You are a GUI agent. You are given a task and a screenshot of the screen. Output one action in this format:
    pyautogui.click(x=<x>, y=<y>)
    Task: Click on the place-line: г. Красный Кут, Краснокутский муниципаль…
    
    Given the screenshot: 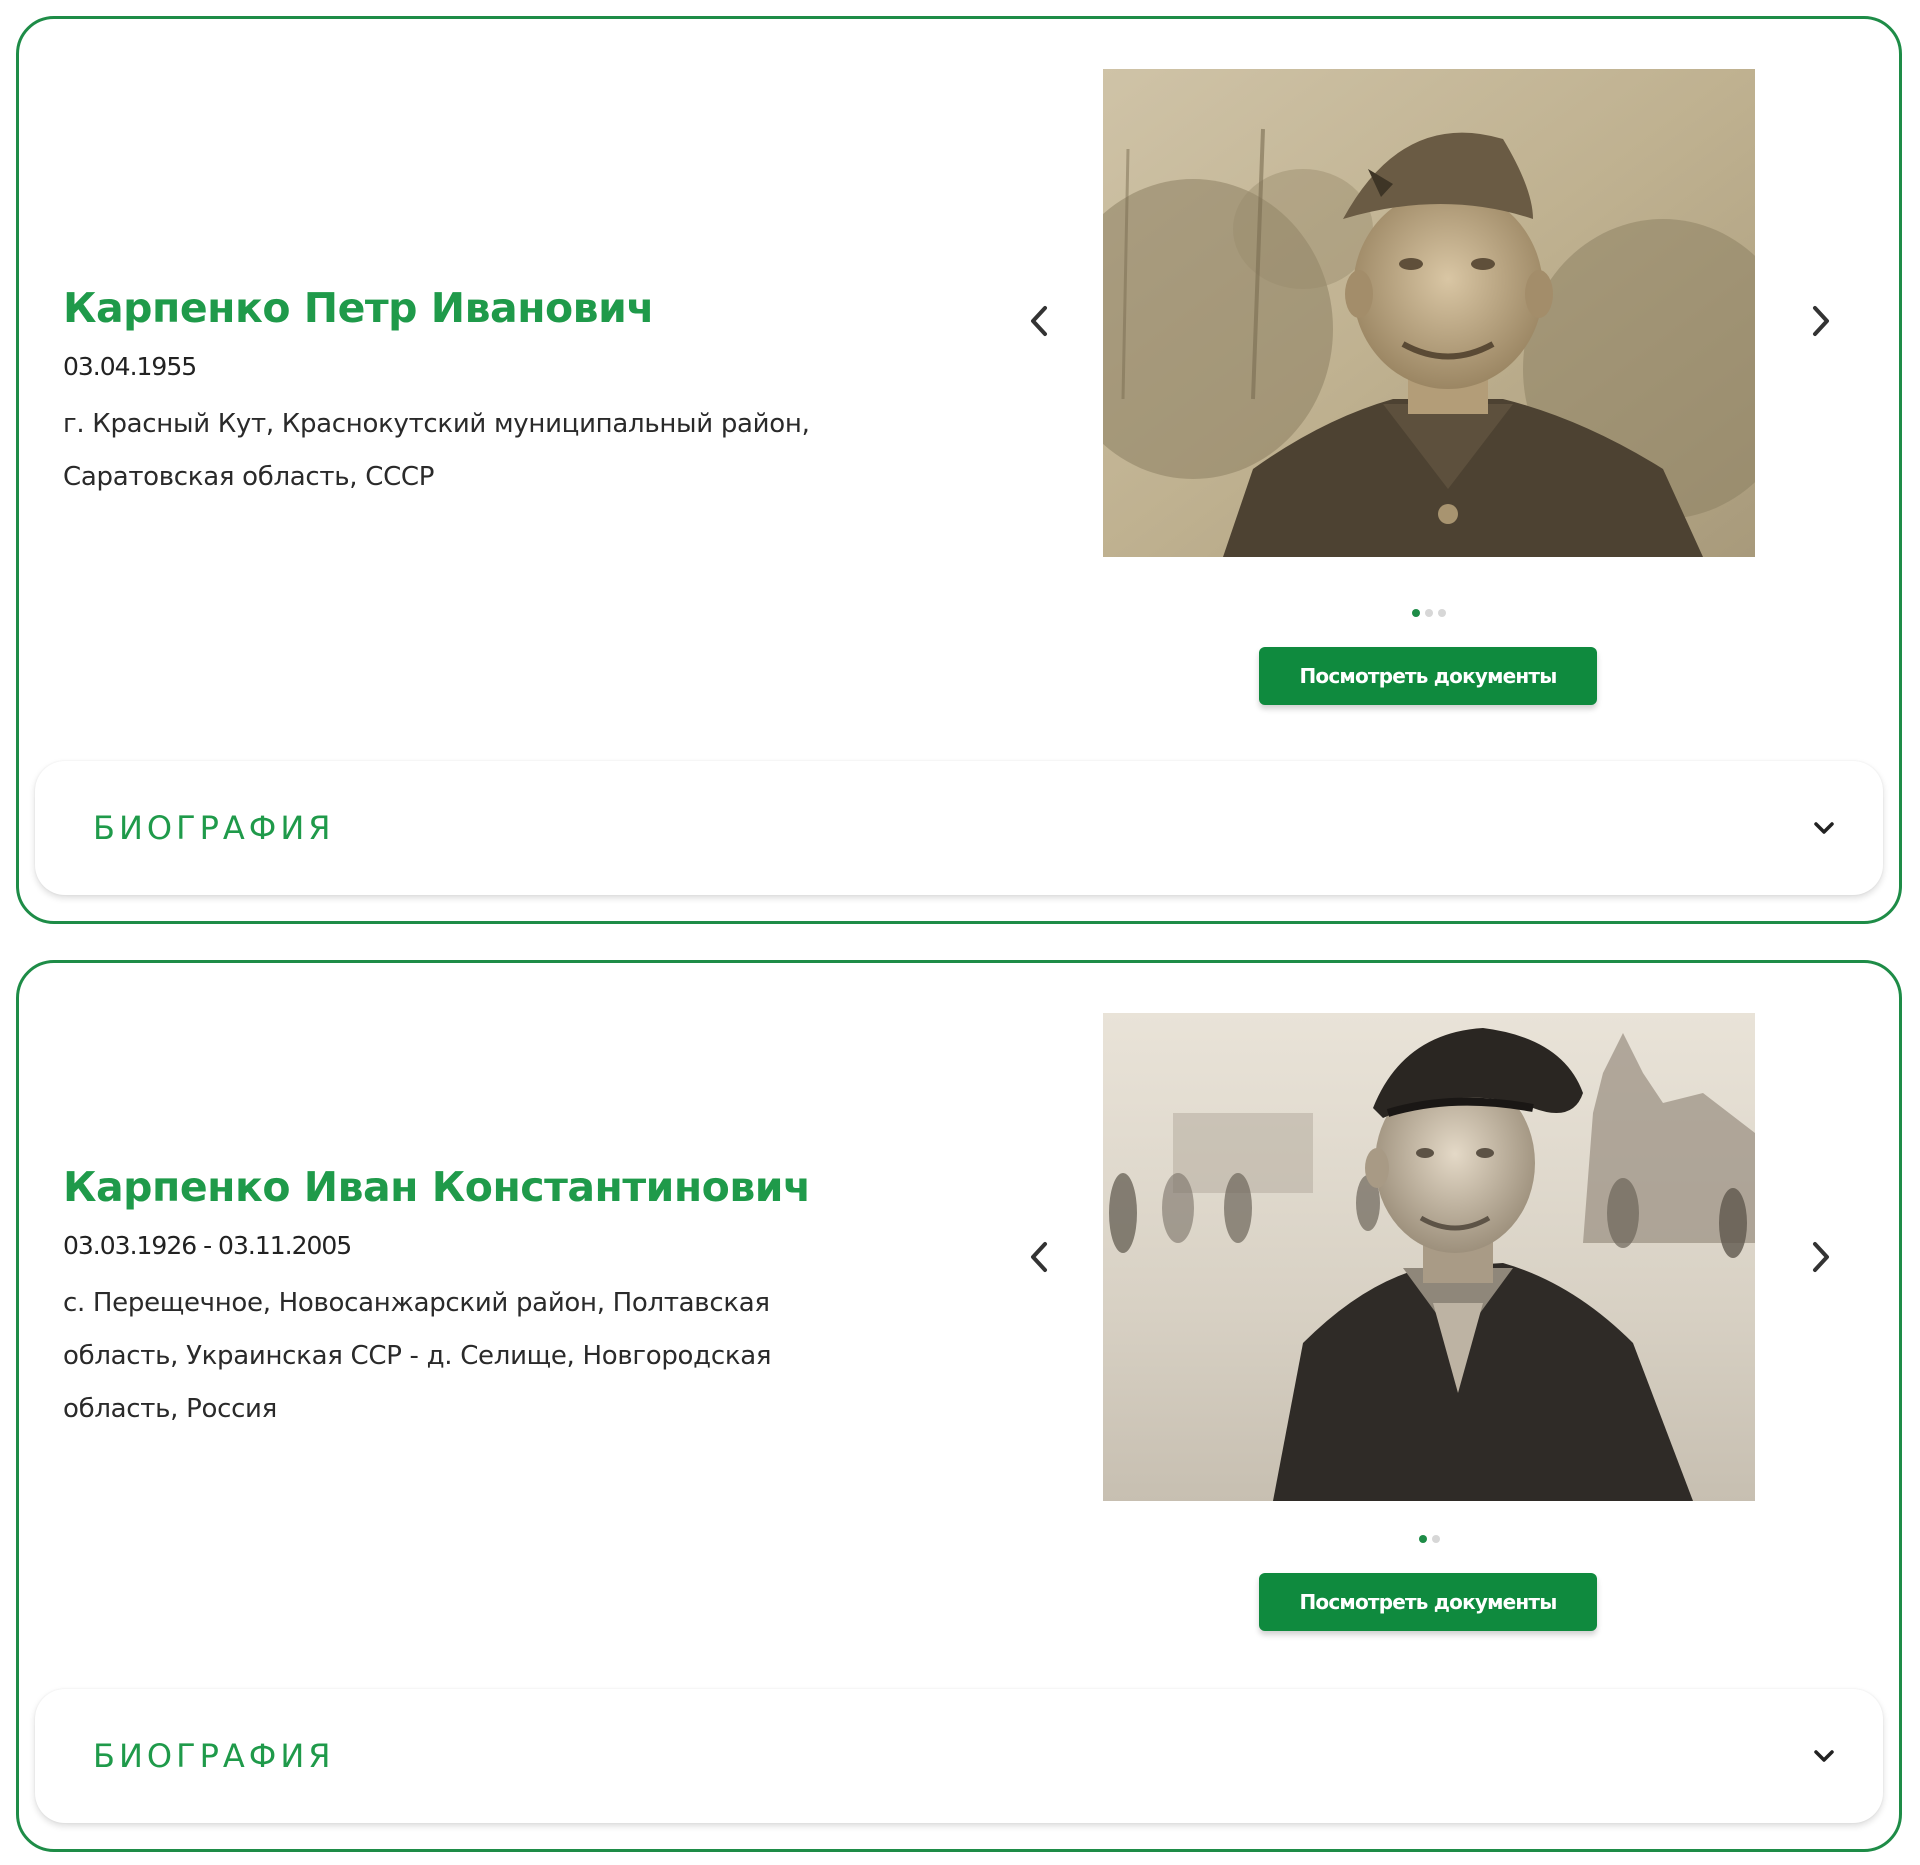 What is the action you would take?
    pyautogui.click(x=436, y=423)
    